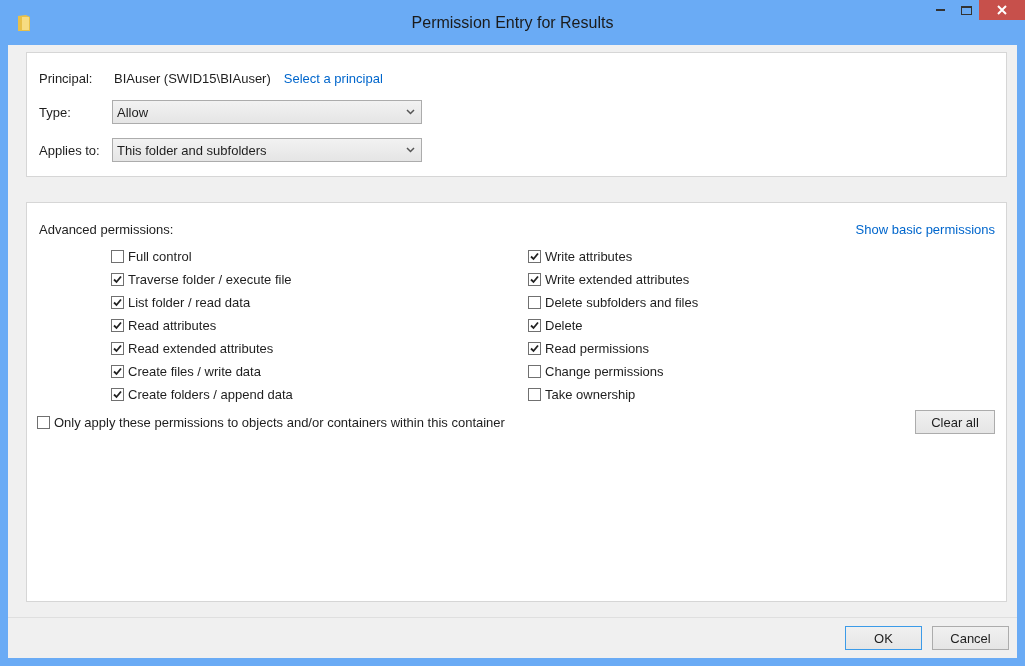  I want to click on applies-to-label: Applies to:, so click(70, 150).